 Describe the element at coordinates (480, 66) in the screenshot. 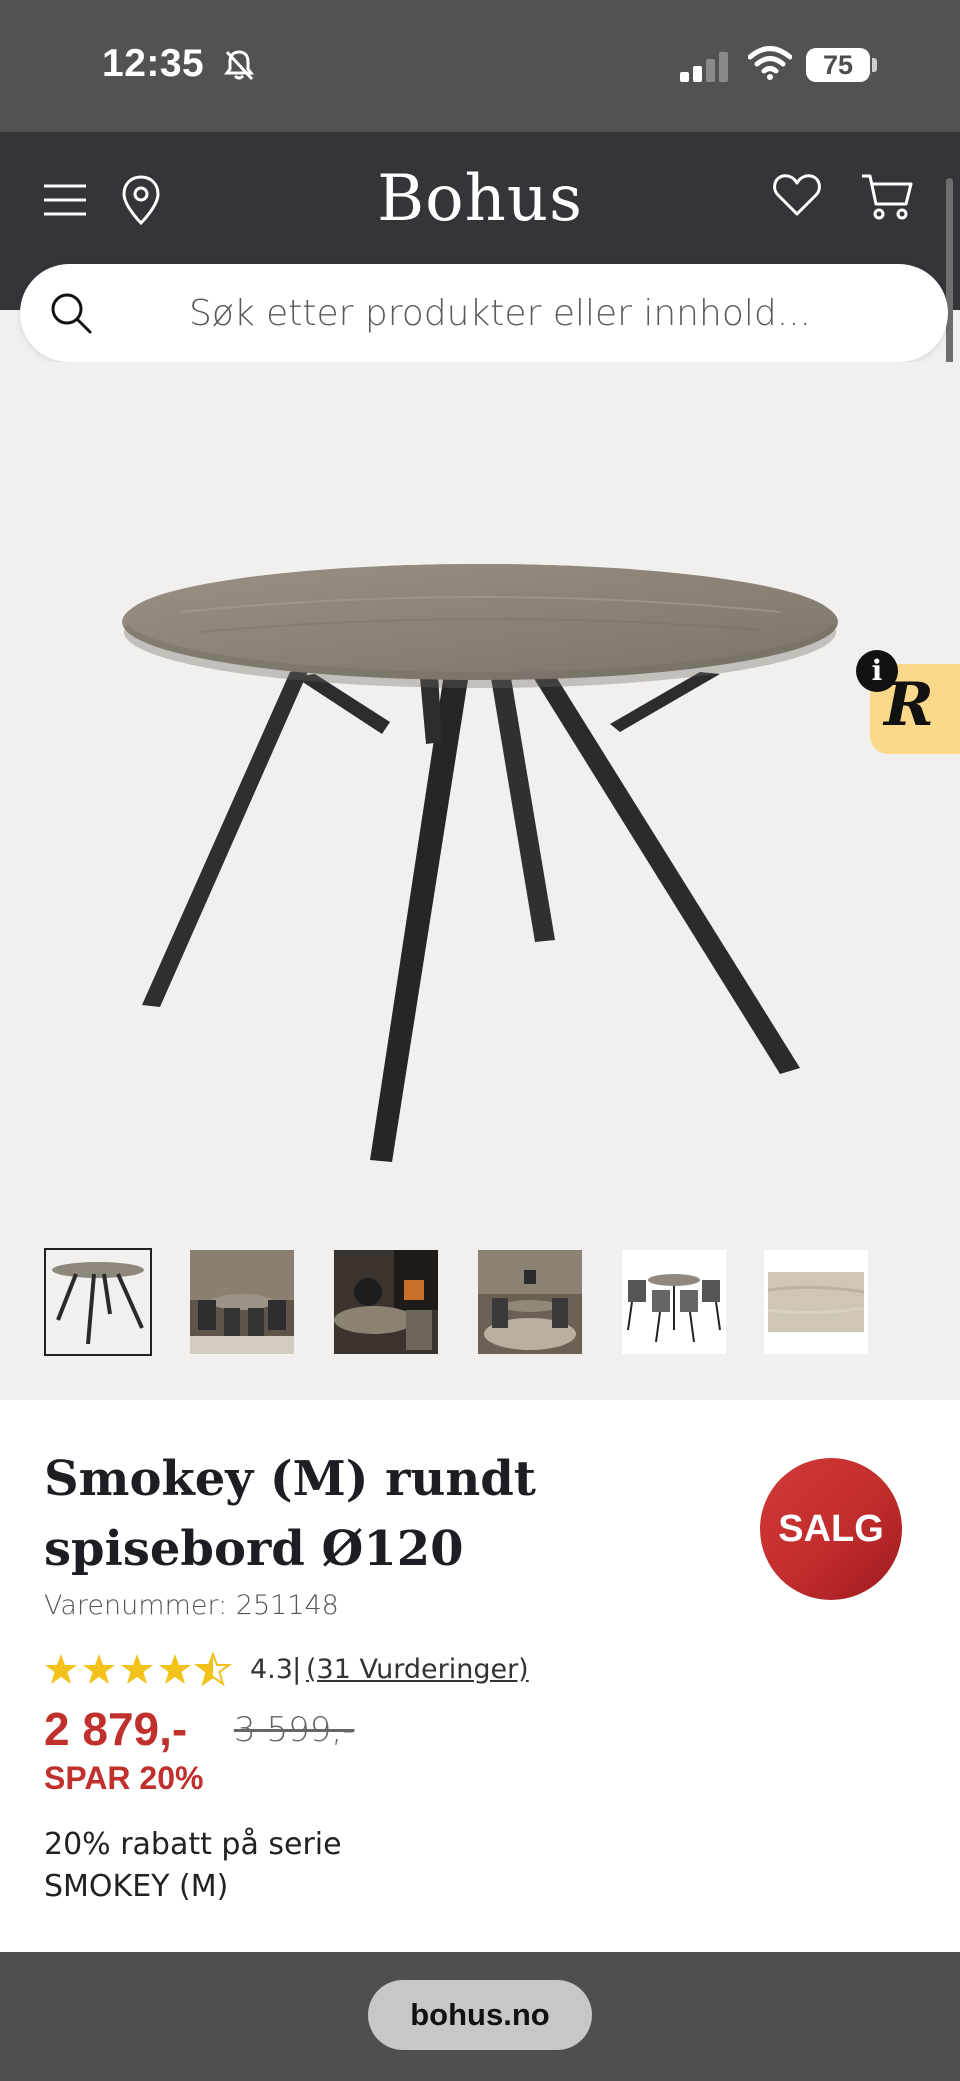

I see `status-bar: 12:35 75` at that location.